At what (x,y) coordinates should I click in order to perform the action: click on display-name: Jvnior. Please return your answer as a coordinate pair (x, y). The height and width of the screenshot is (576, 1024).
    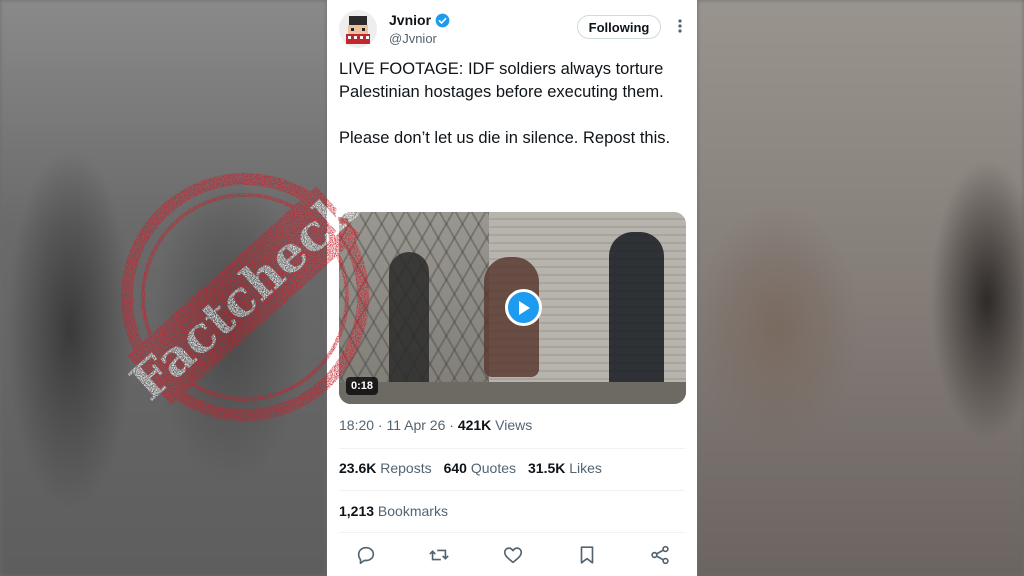
    Looking at the image, I should click on (410, 20).